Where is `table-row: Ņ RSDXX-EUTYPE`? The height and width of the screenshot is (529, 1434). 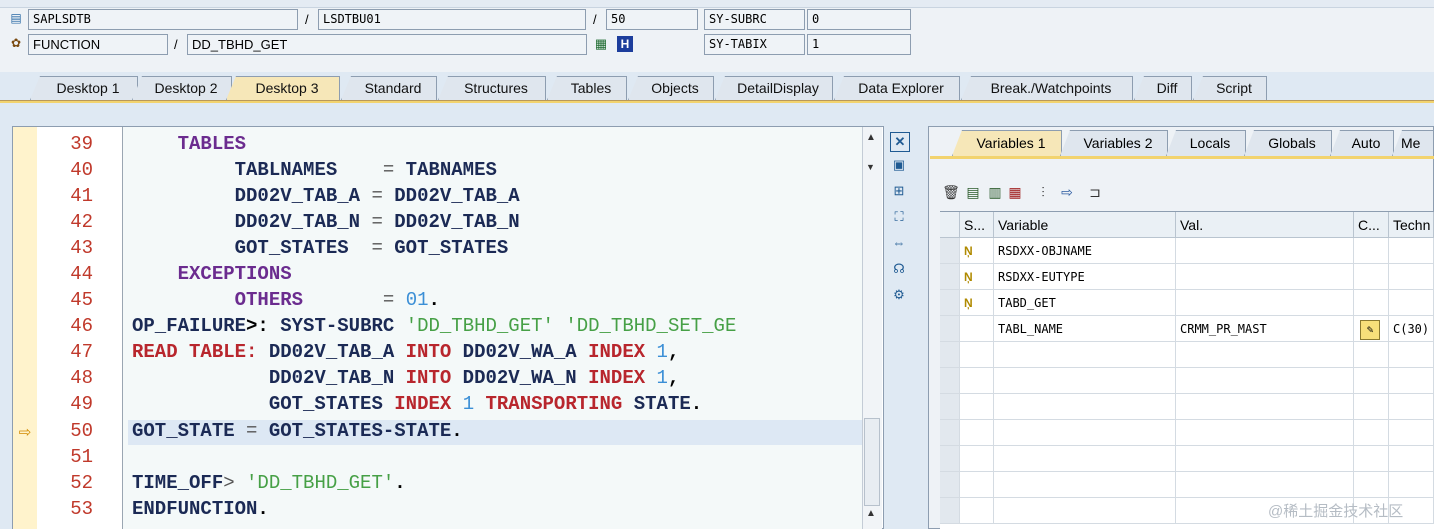 table-row: Ņ RSDXX-EUTYPE is located at coordinates (1187, 277).